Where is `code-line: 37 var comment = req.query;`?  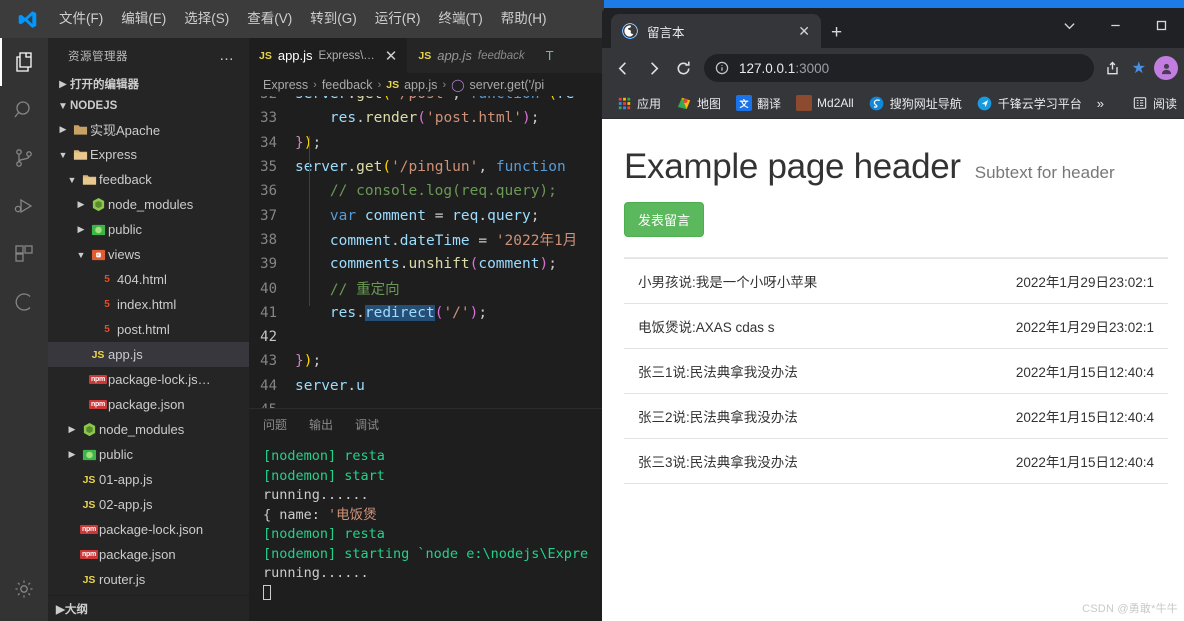
code-line: 37 var comment = req.query; is located at coordinates (426, 215).